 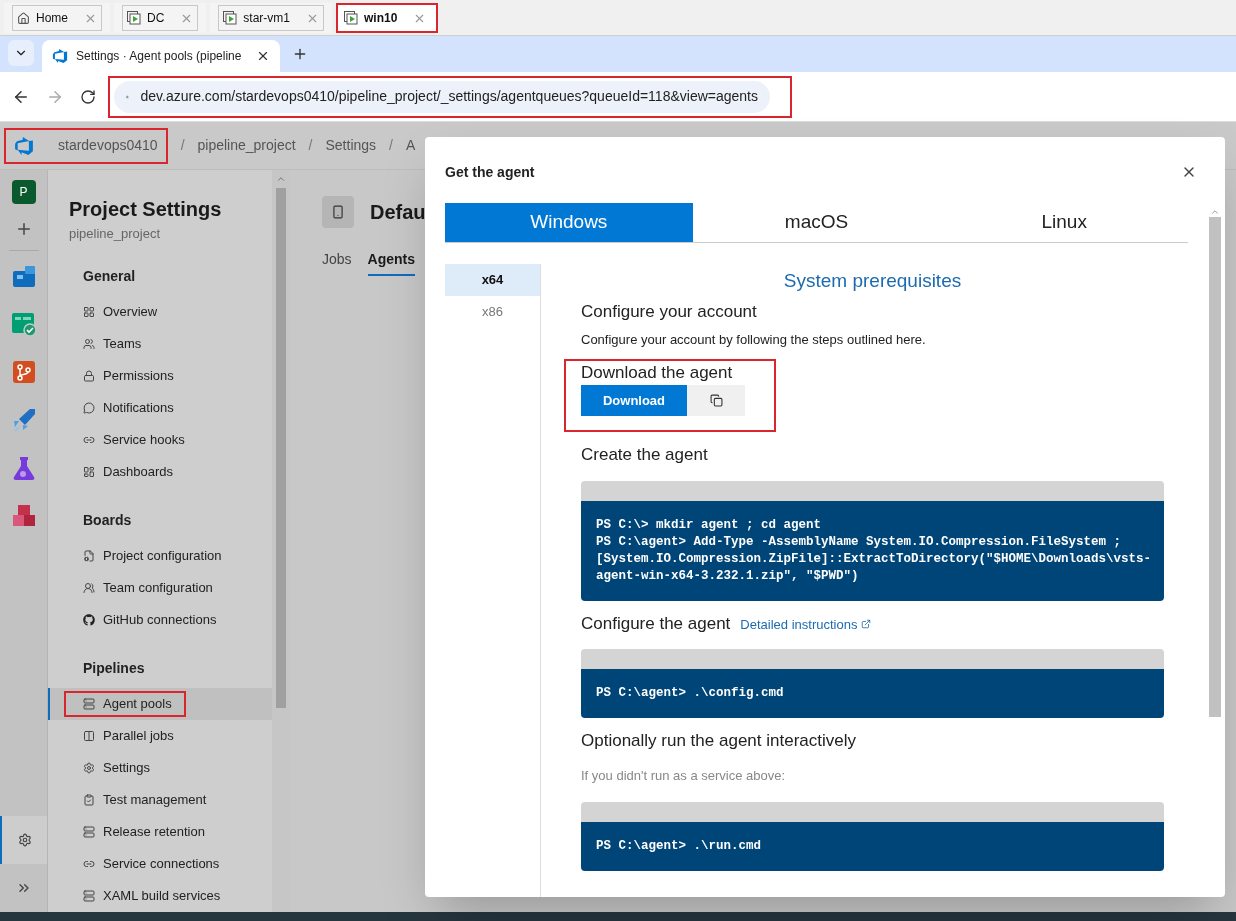 What do you see at coordinates (89, 375) in the screenshot?
I see `lock-icon` at bounding box center [89, 375].